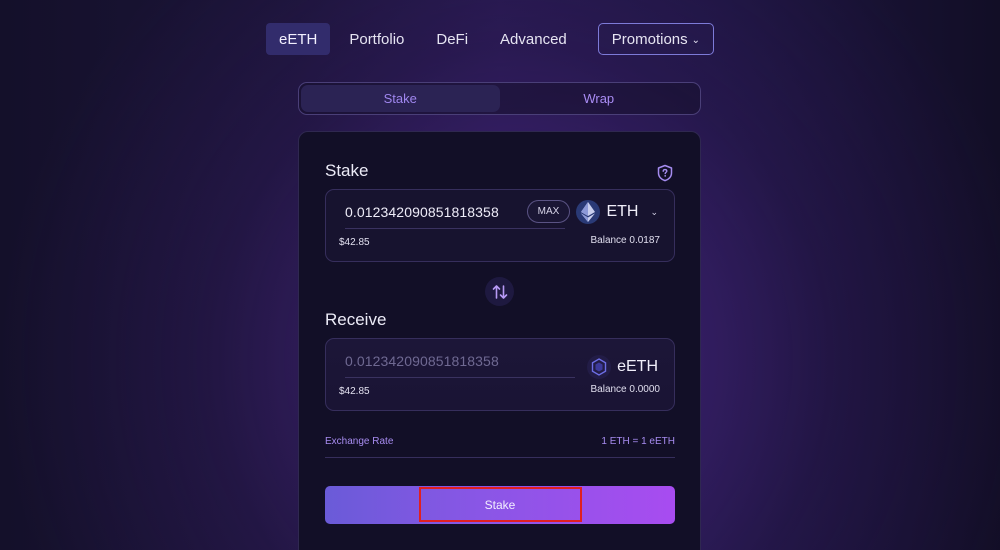  I want to click on promotions-label: Promotions, so click(649, 39).